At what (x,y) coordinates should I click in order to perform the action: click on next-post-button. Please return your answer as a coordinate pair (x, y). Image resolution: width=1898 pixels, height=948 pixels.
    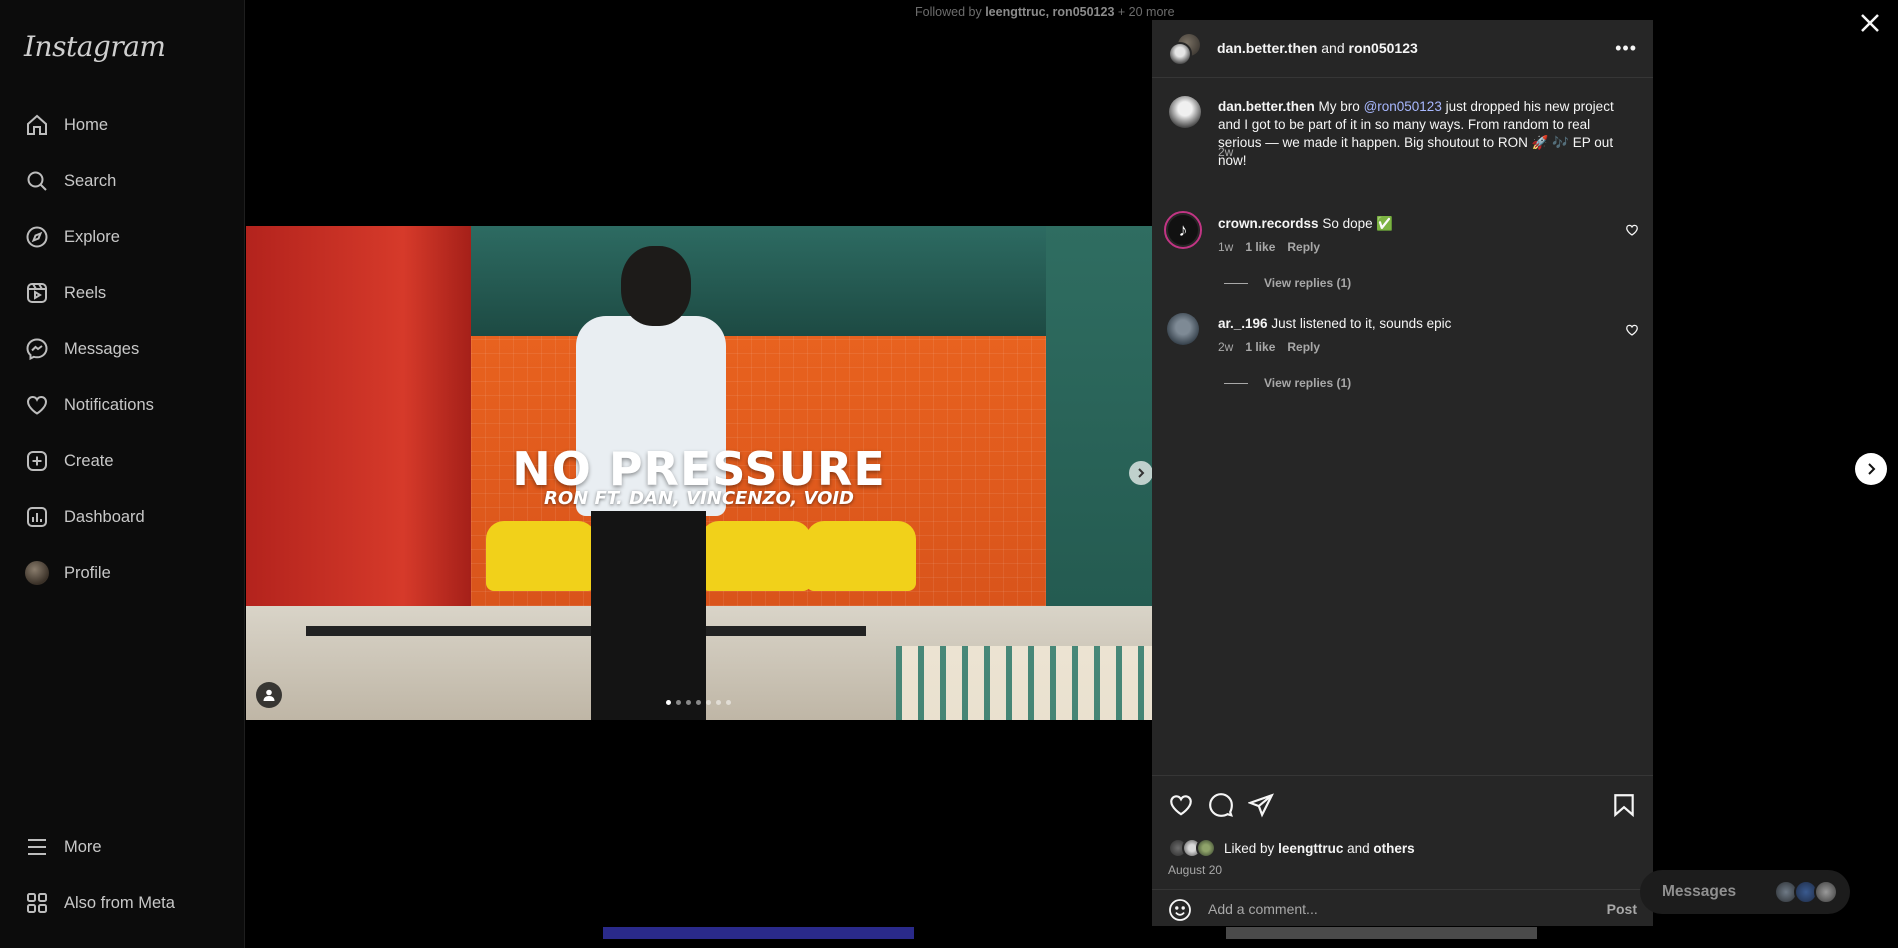
    Looking at the image, I should click on (1871, 469).